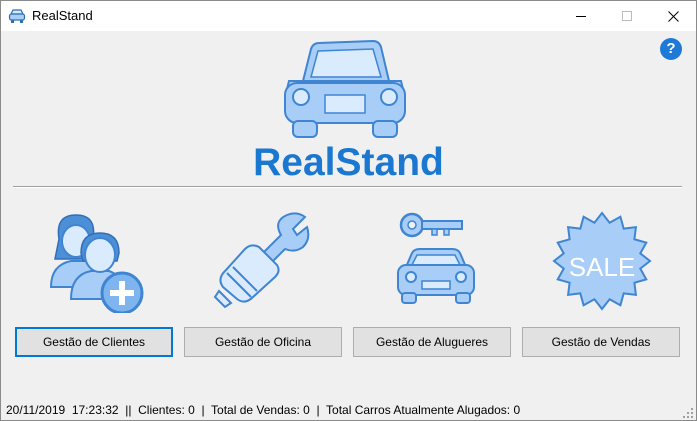 The width and height of the screenshot is (697, 421). Describe the element at coordinates (348, 162) in the screenshot. I see `brand-title: RealStand` at that location.